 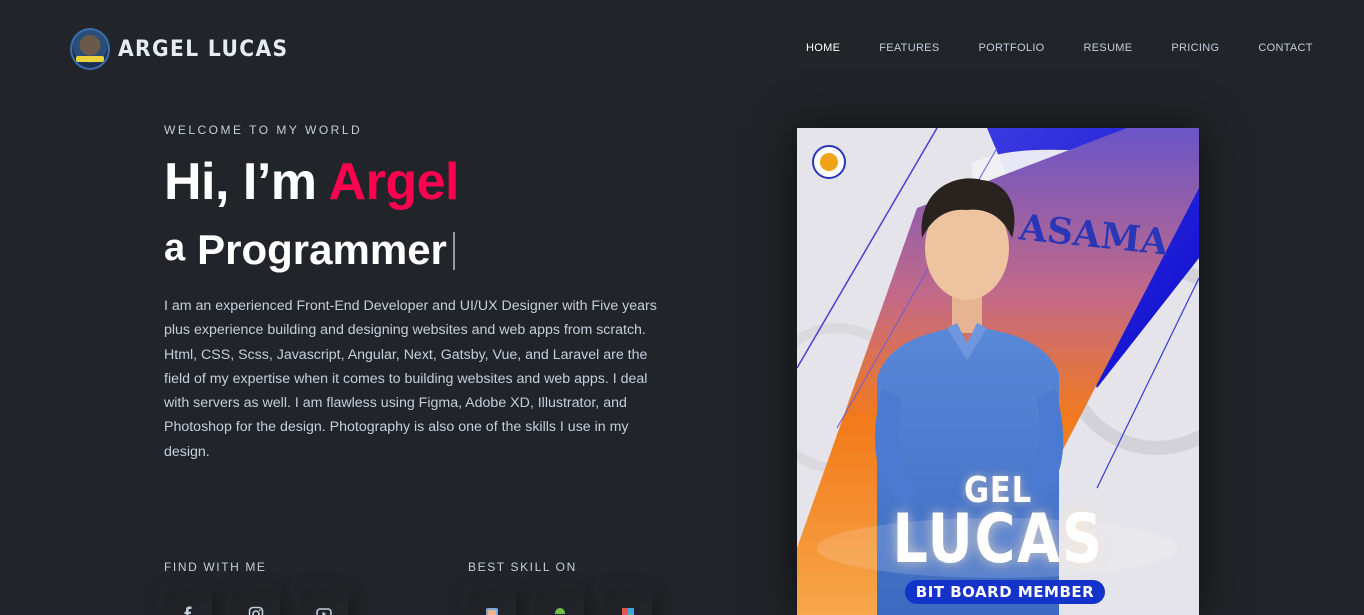 I want to click on best-skill-label: BEST SKILL ON, so click(x=522, y=567).